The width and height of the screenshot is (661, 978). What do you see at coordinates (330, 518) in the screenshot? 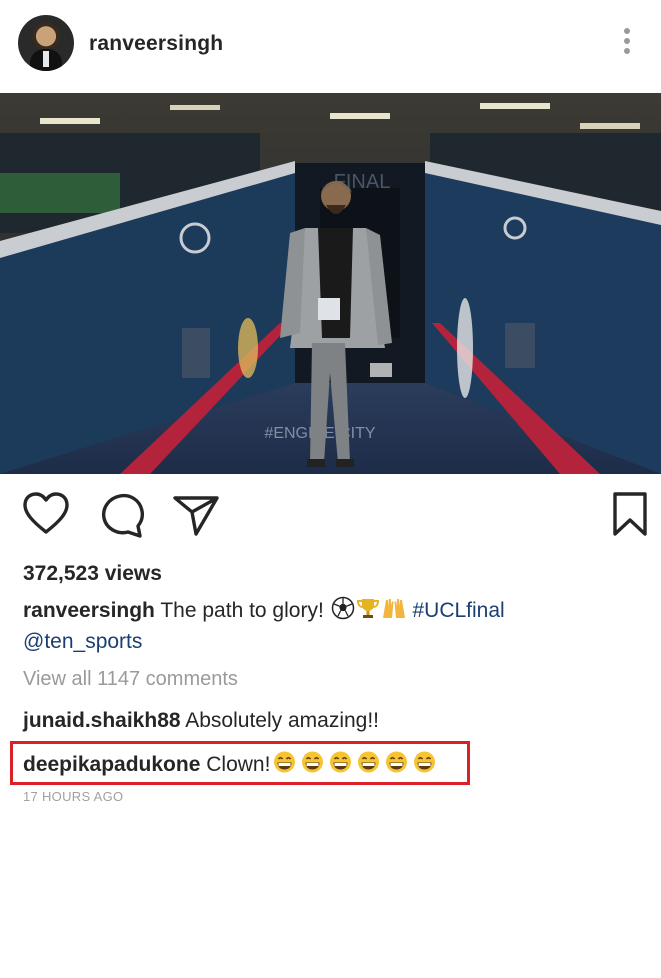
I see `post-actions` at bounding box center [330, 518].